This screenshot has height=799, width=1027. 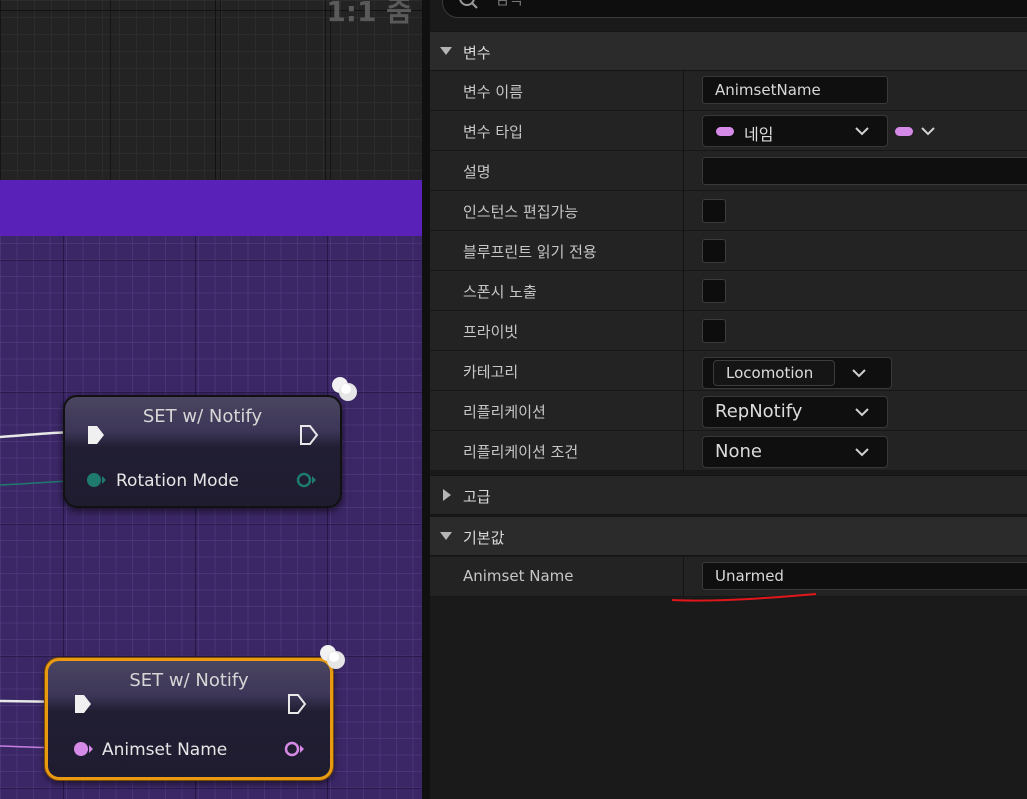 I want to click on replication-dropdown: RepNotify, so click(x=795, y=412).